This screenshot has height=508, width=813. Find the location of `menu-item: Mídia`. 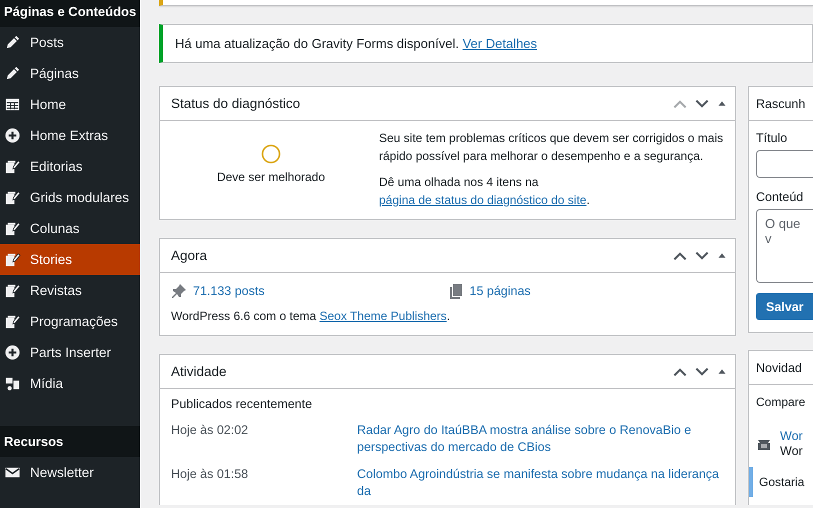

menu-item: Mídia is located at coordinates (70, 383).